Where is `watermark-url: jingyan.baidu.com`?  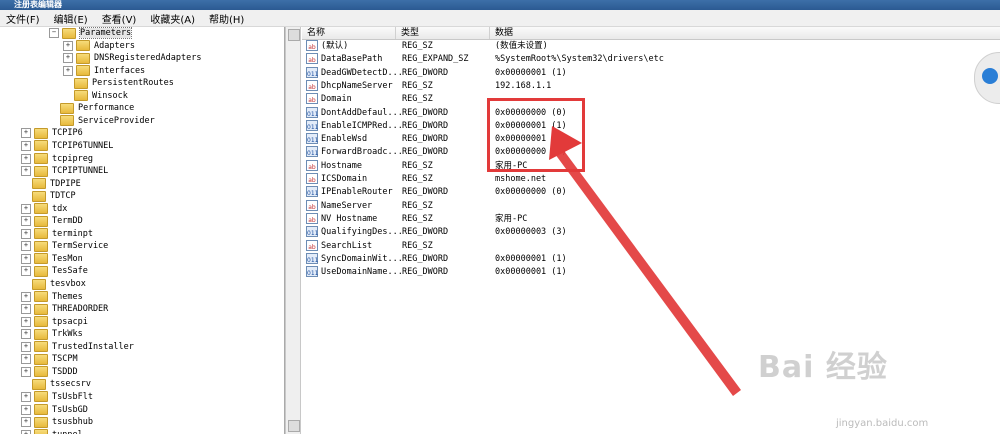
watermark-url: jingyan.baidu.com is located at coordinates (882, 423).